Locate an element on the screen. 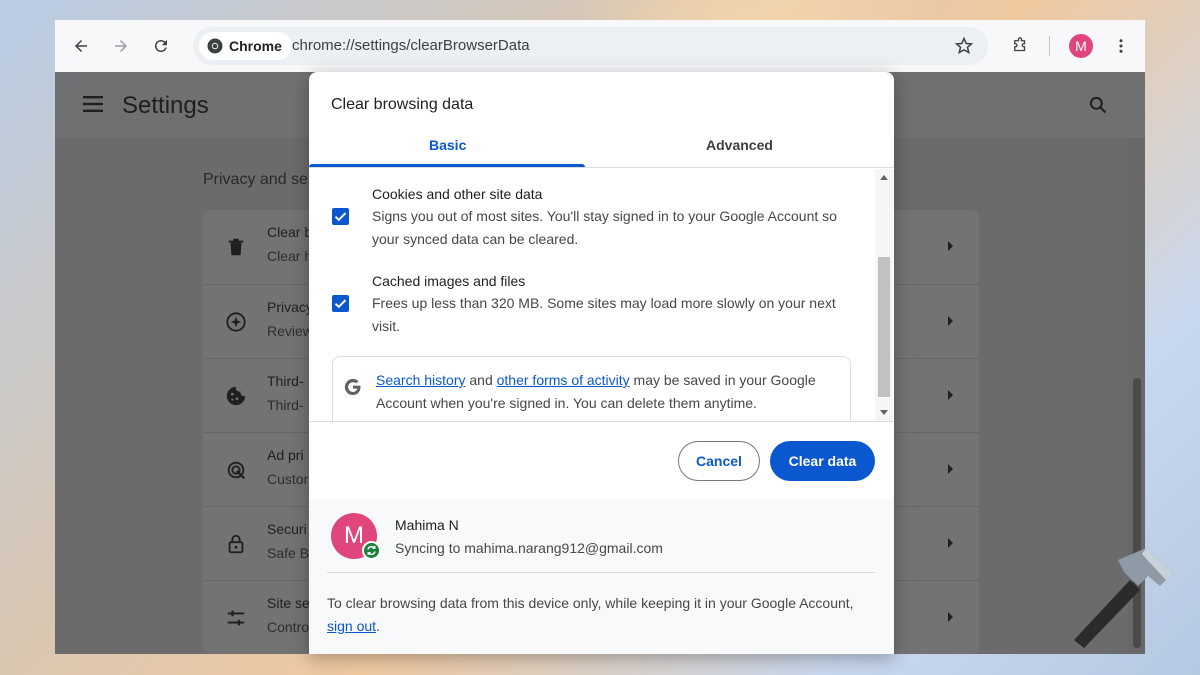 The width and height of the screenshot is (1200, 675). sync-icon is located at coordinates (371, 550).